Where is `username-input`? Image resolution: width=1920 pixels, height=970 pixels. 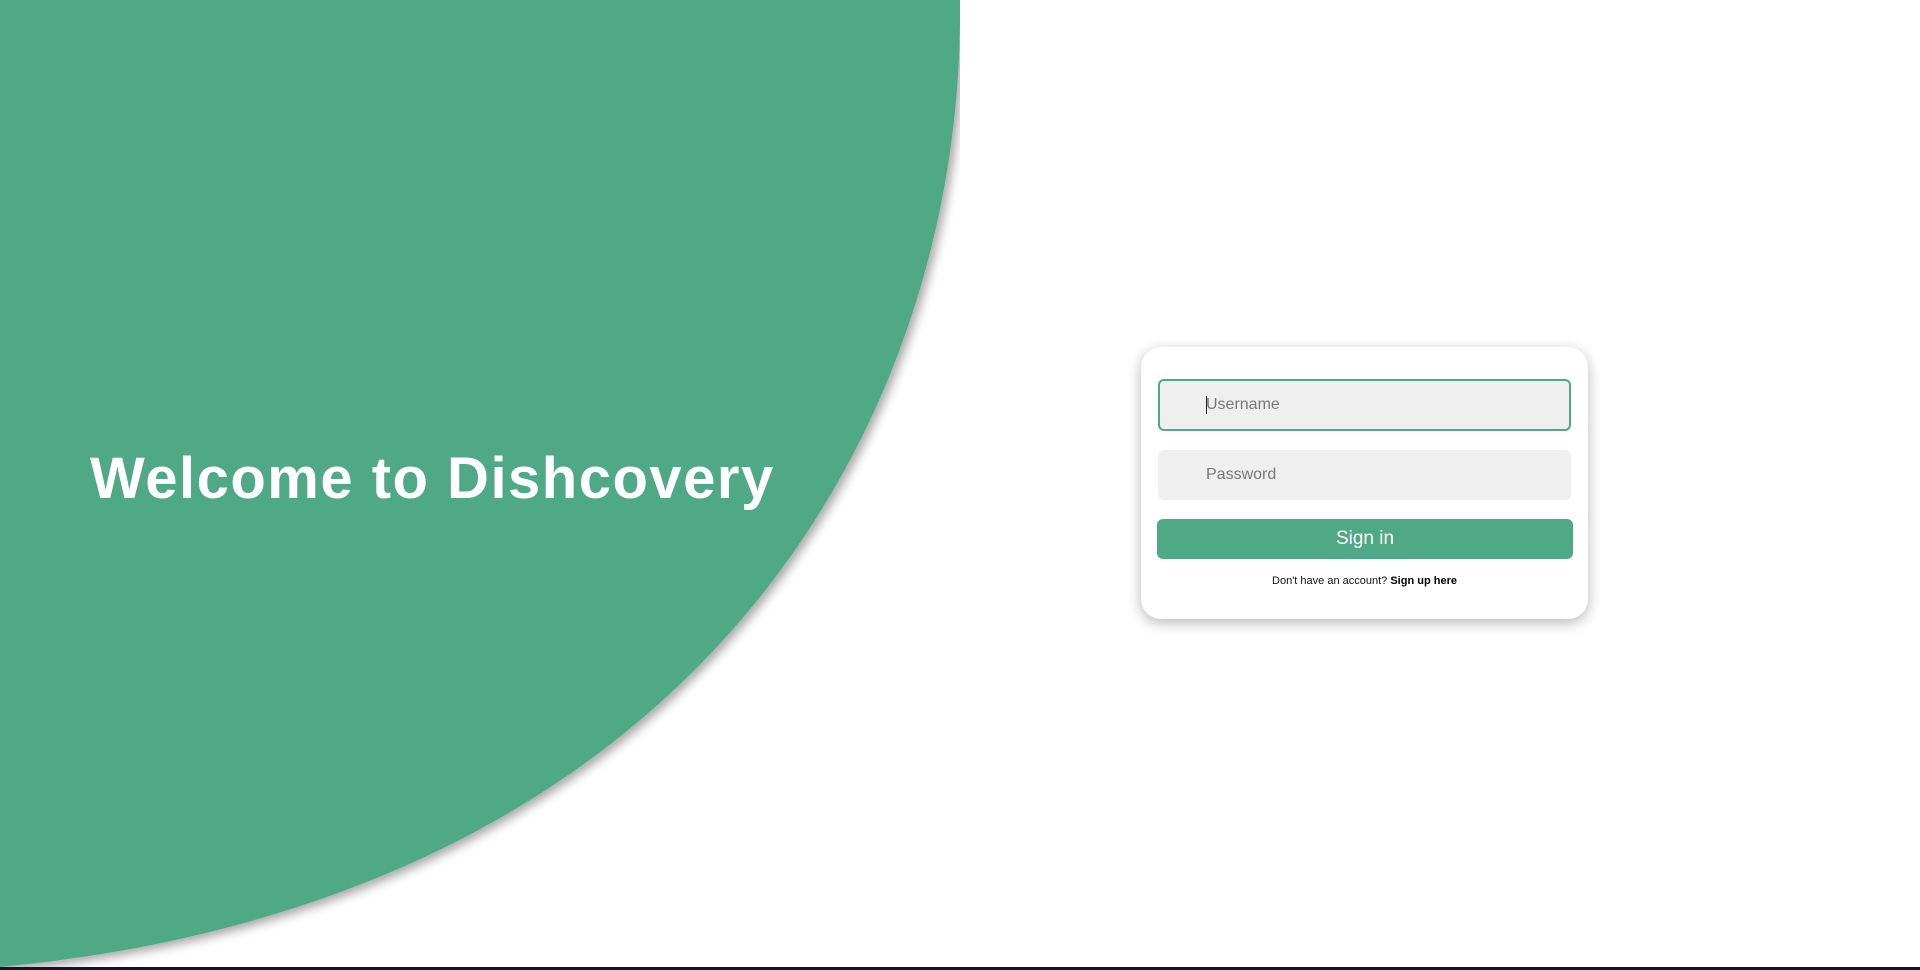 username-input is located at coordinates (1364, 405).